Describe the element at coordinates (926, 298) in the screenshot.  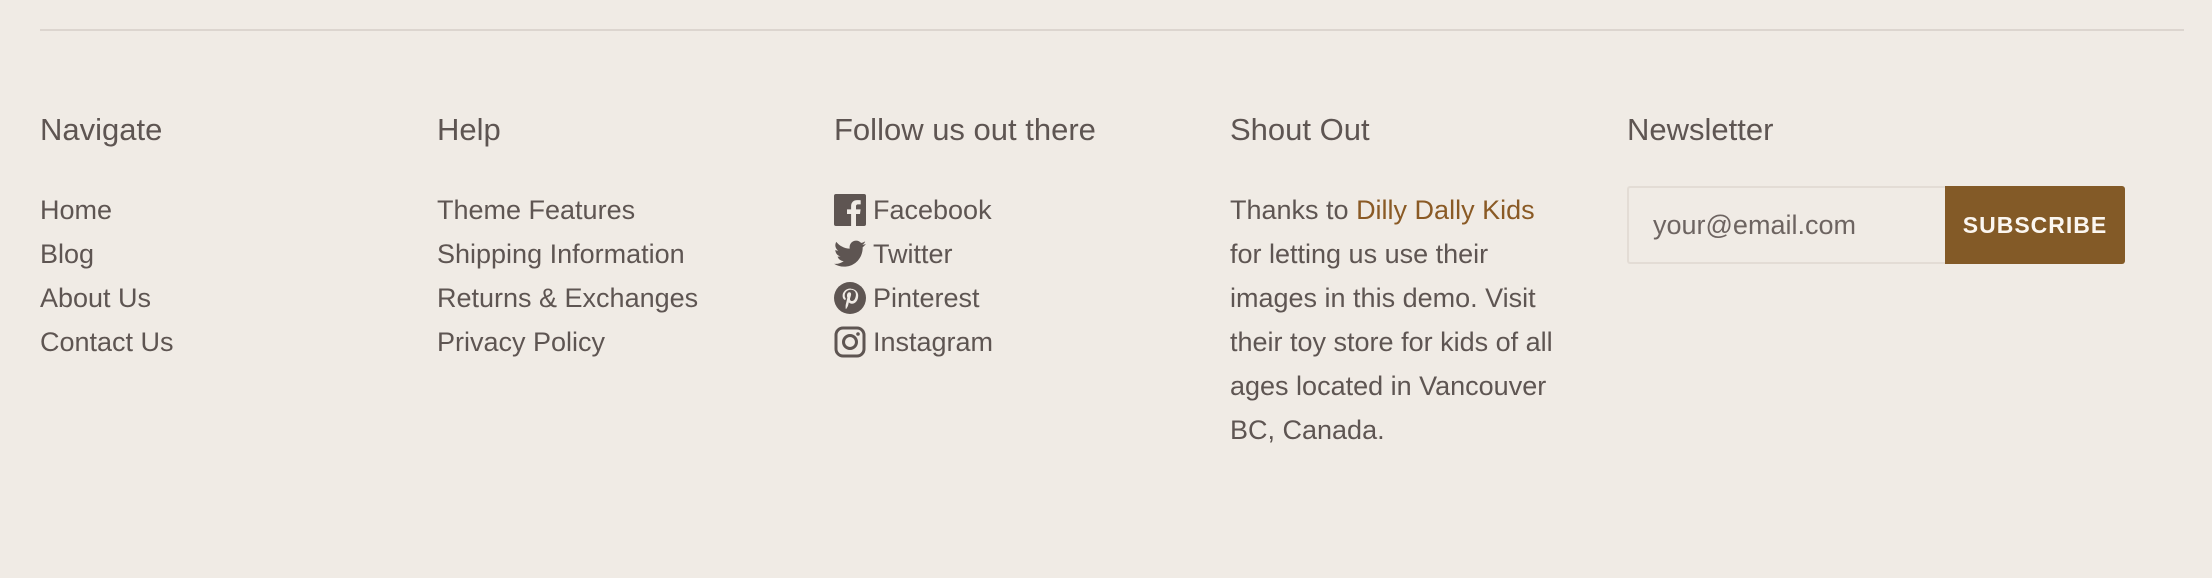
I see `social-label-pinterest: Pinterest` at that location.